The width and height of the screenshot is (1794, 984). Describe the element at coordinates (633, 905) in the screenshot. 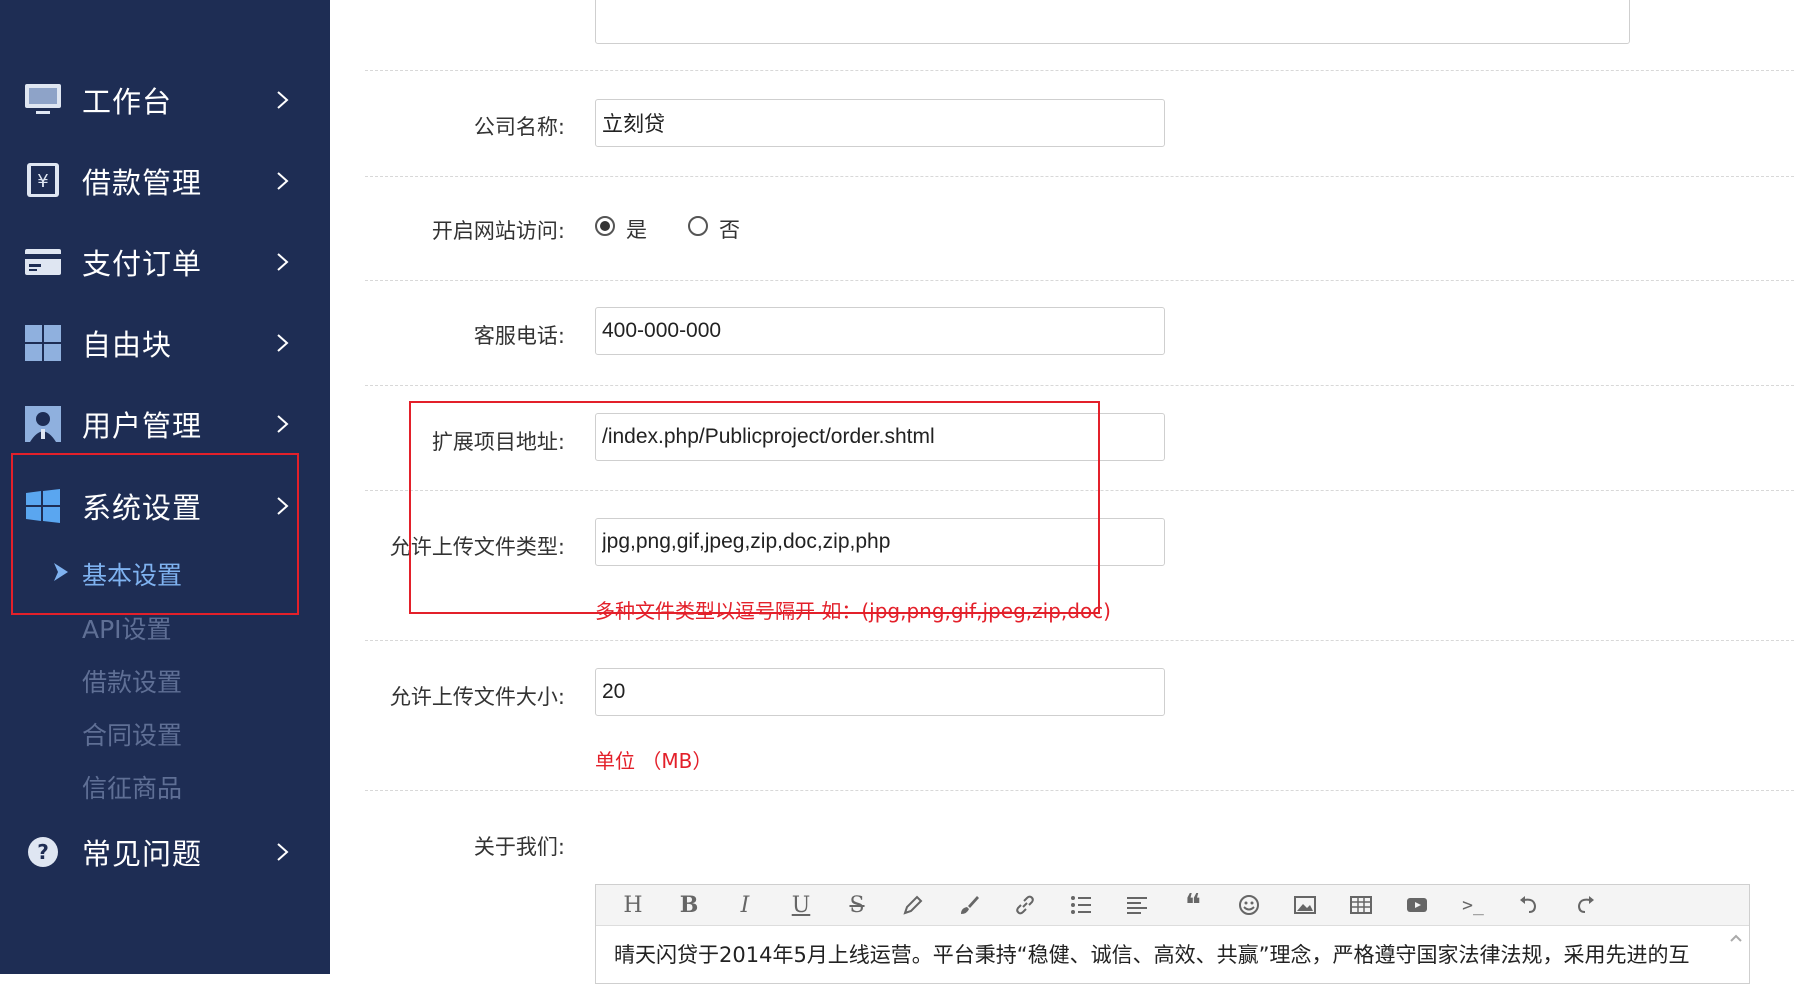

I see `heading-icon: H` at that location.